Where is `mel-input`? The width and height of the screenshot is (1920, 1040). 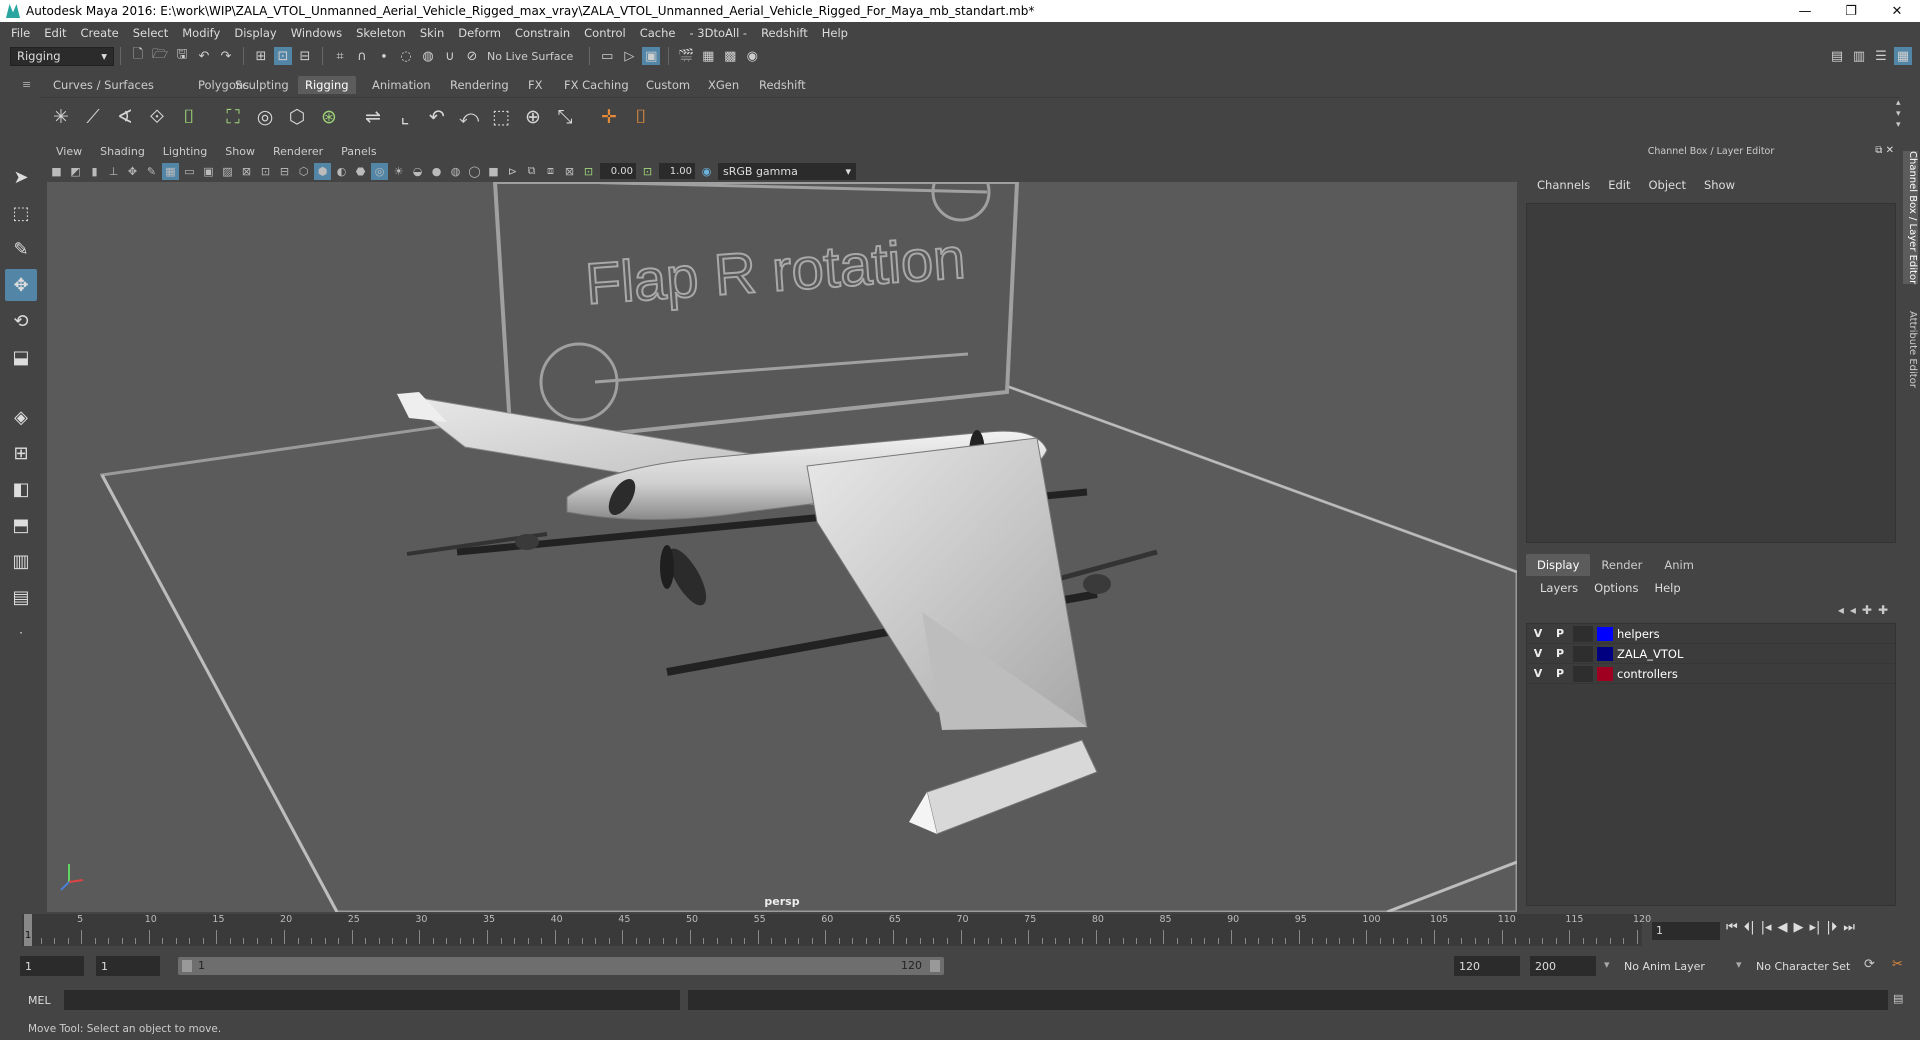 mel-input is located at coordinates (372, 1000).